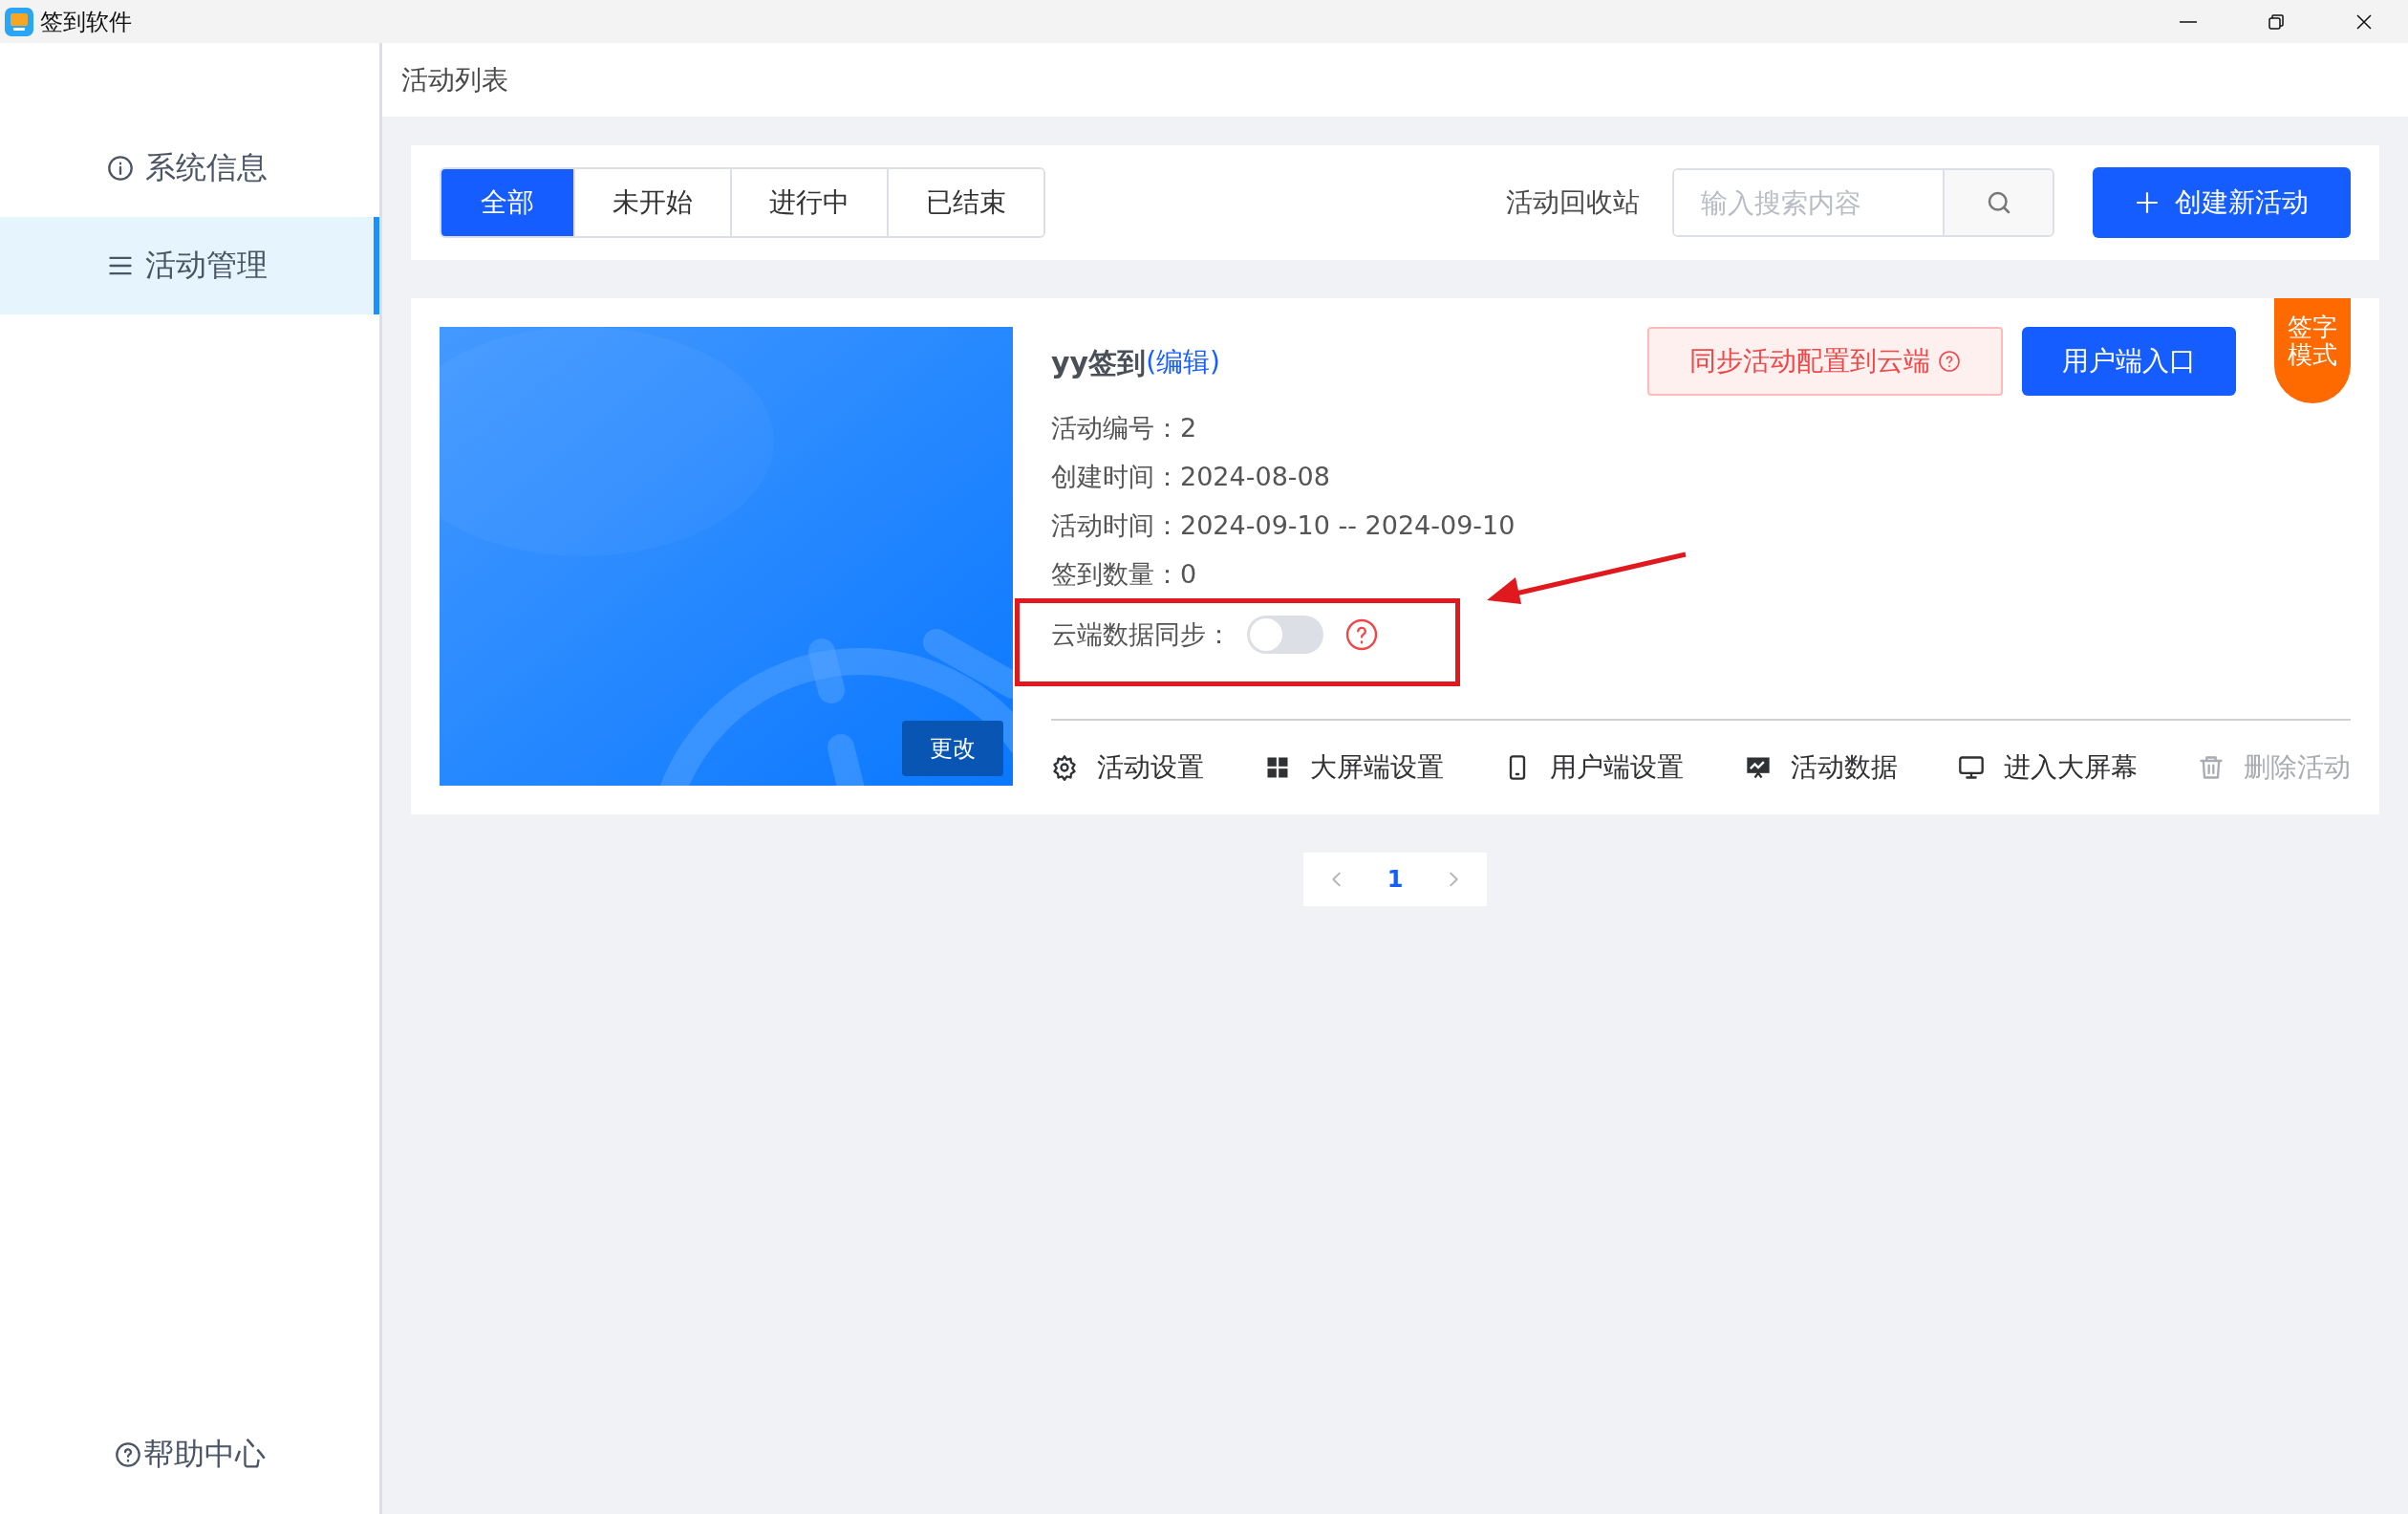  I want to click on info-line: 活动时间：2024-09-10 -- 2024-09-10, so click(1284, 525).